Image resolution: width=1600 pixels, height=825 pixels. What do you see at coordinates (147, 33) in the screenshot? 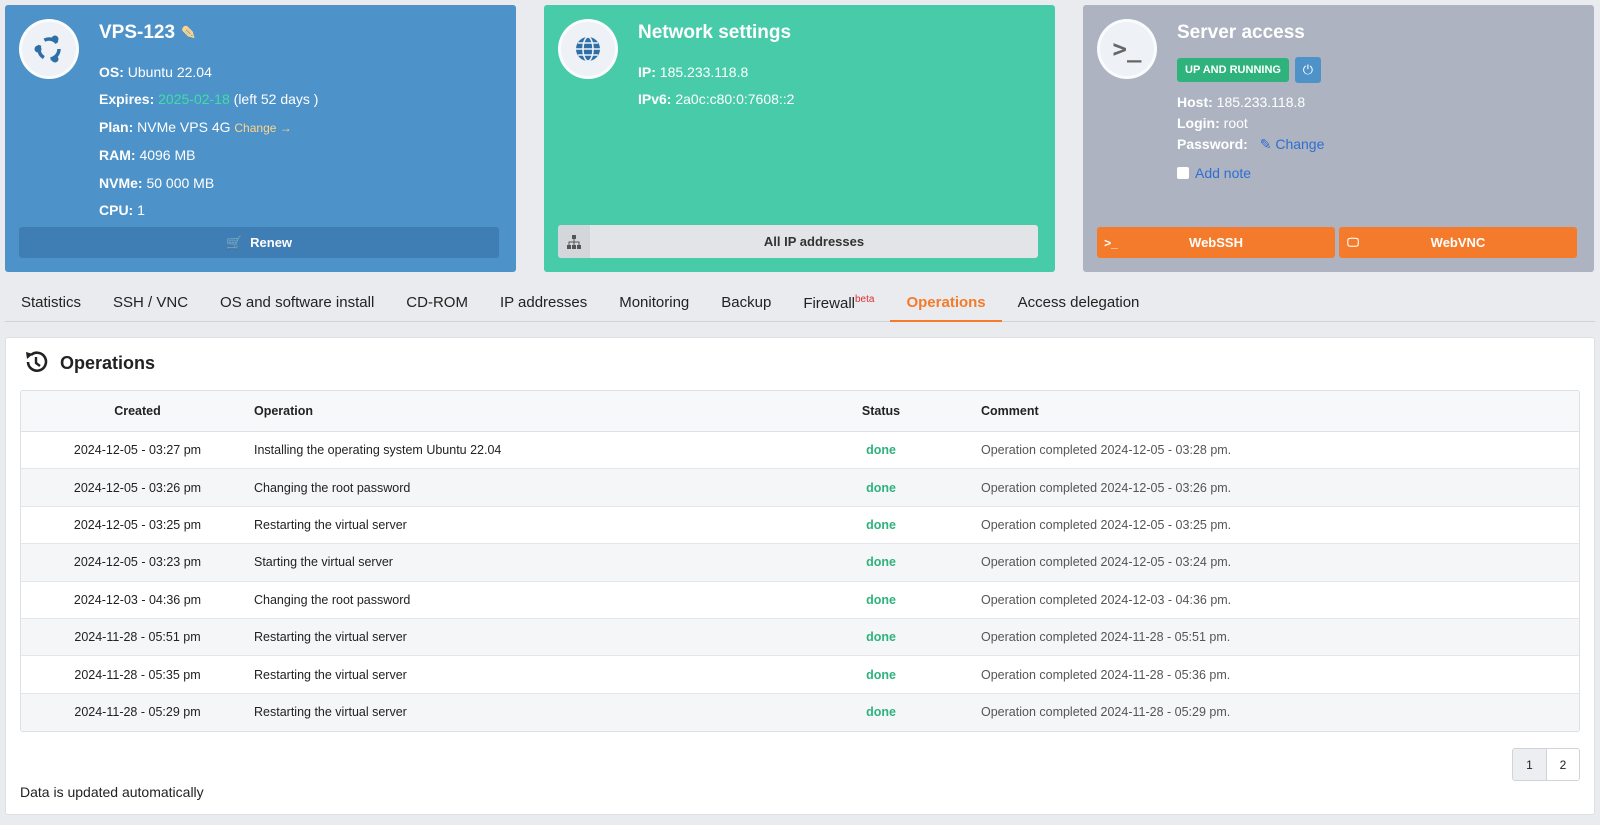
I see `vps-title: VPS-123 ✎` at bounding box center [147, 33].